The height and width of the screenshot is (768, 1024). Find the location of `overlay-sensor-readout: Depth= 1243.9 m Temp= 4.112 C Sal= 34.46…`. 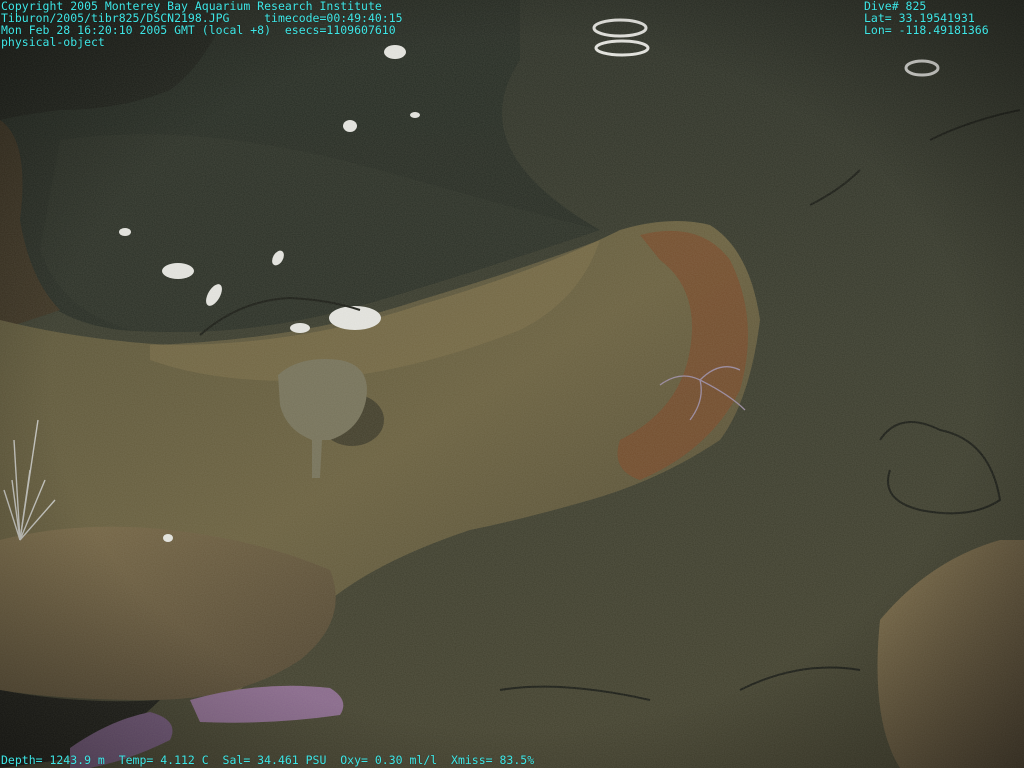

overlay-sensor-readout: Depth= 1243.9 m Temp= 4.112 C Sal= 34.46… is located at coordinates (268, 760).